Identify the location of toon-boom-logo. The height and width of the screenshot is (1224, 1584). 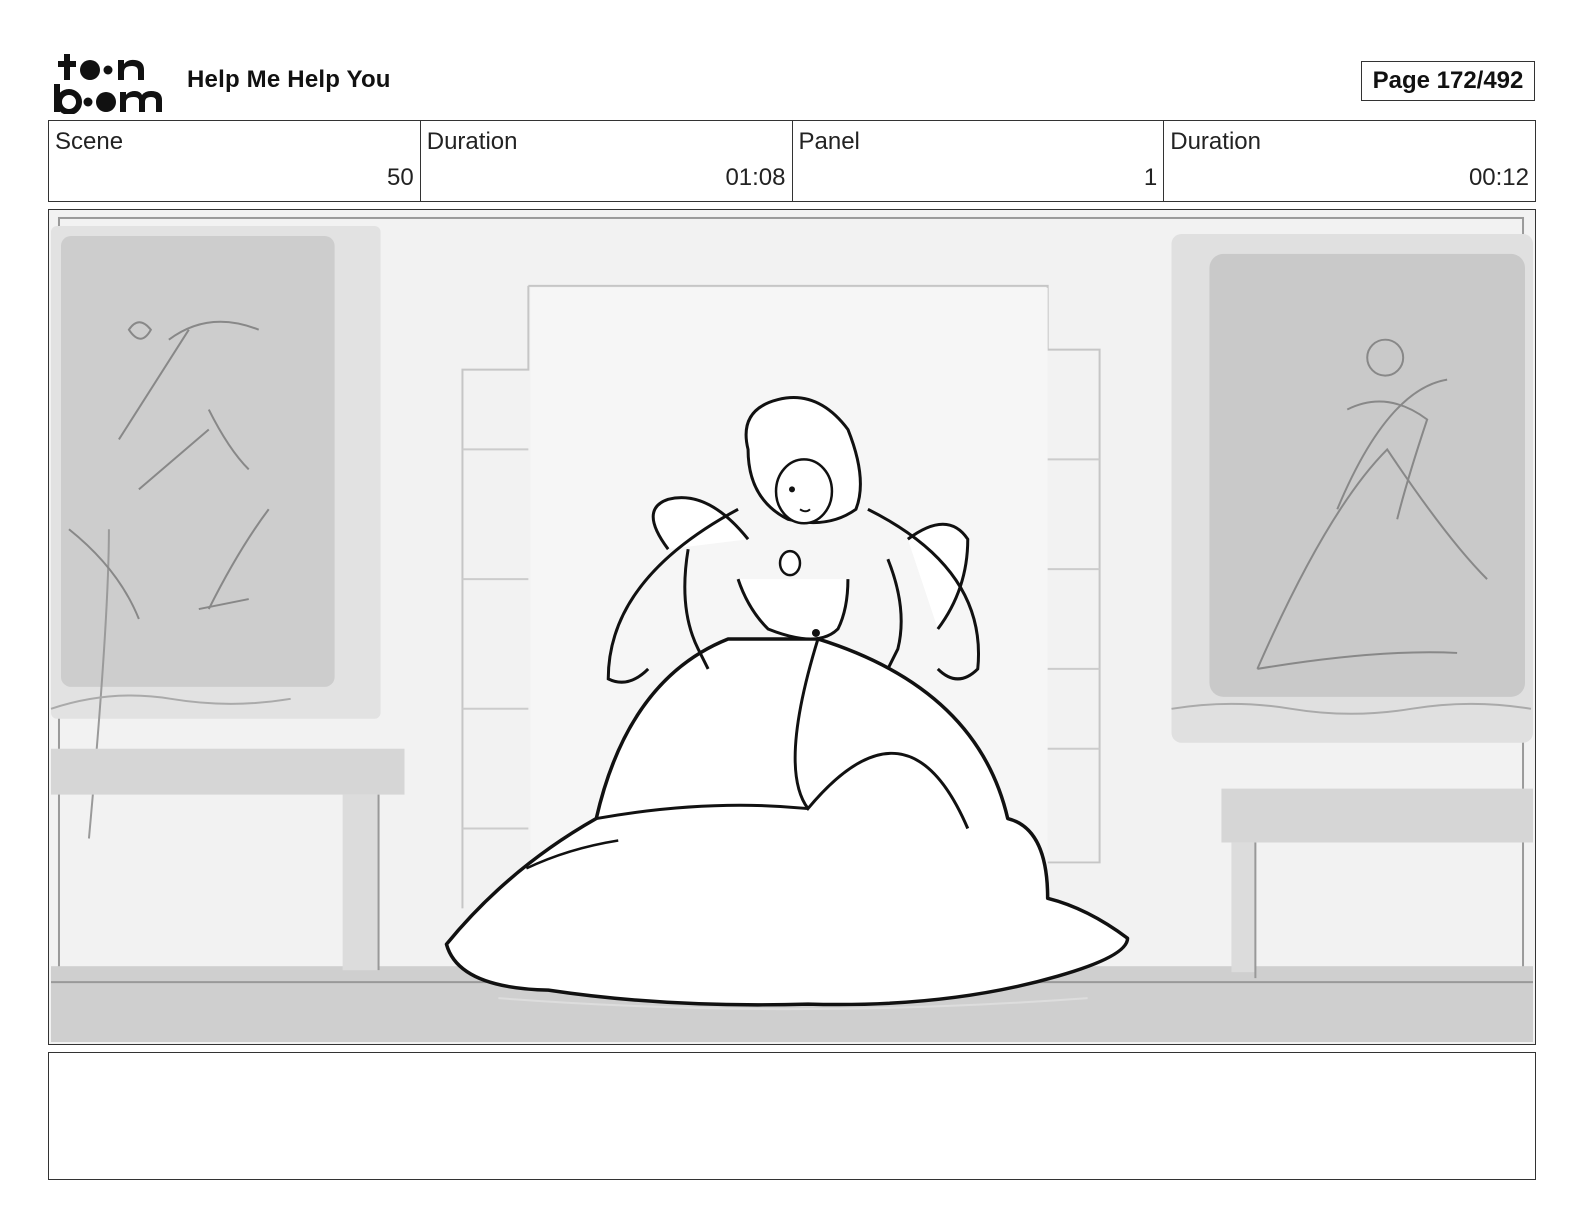
(109, 82).